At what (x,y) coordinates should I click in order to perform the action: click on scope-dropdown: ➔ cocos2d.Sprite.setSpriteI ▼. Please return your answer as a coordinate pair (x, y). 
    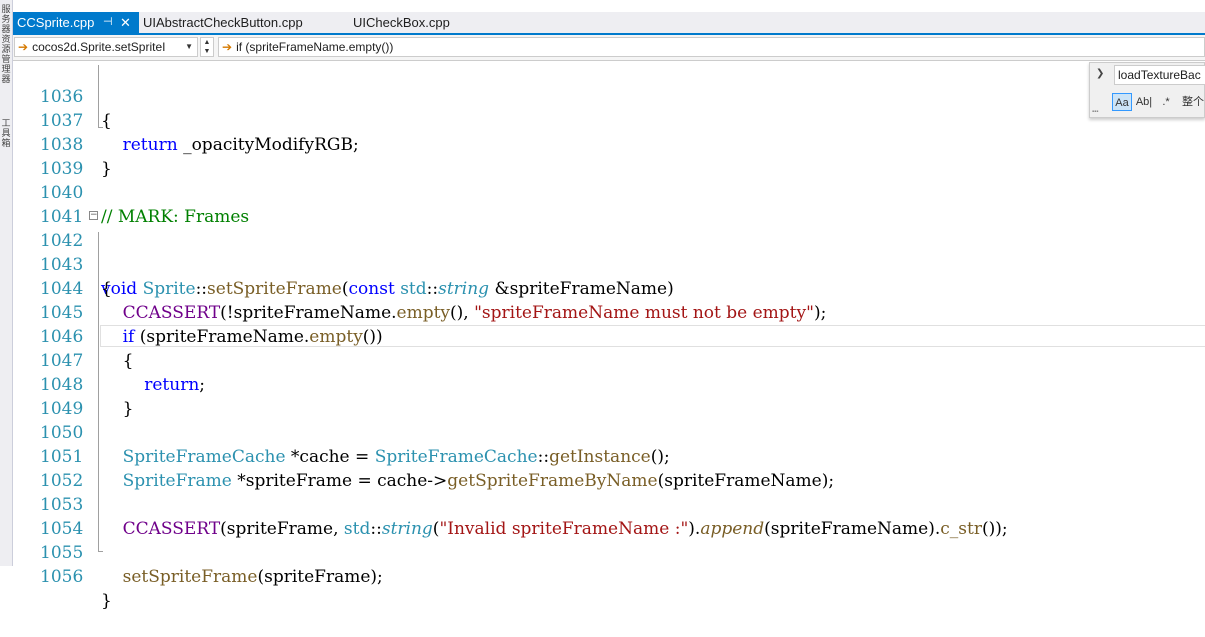
    Looking at the image, I should click on (106, 47).